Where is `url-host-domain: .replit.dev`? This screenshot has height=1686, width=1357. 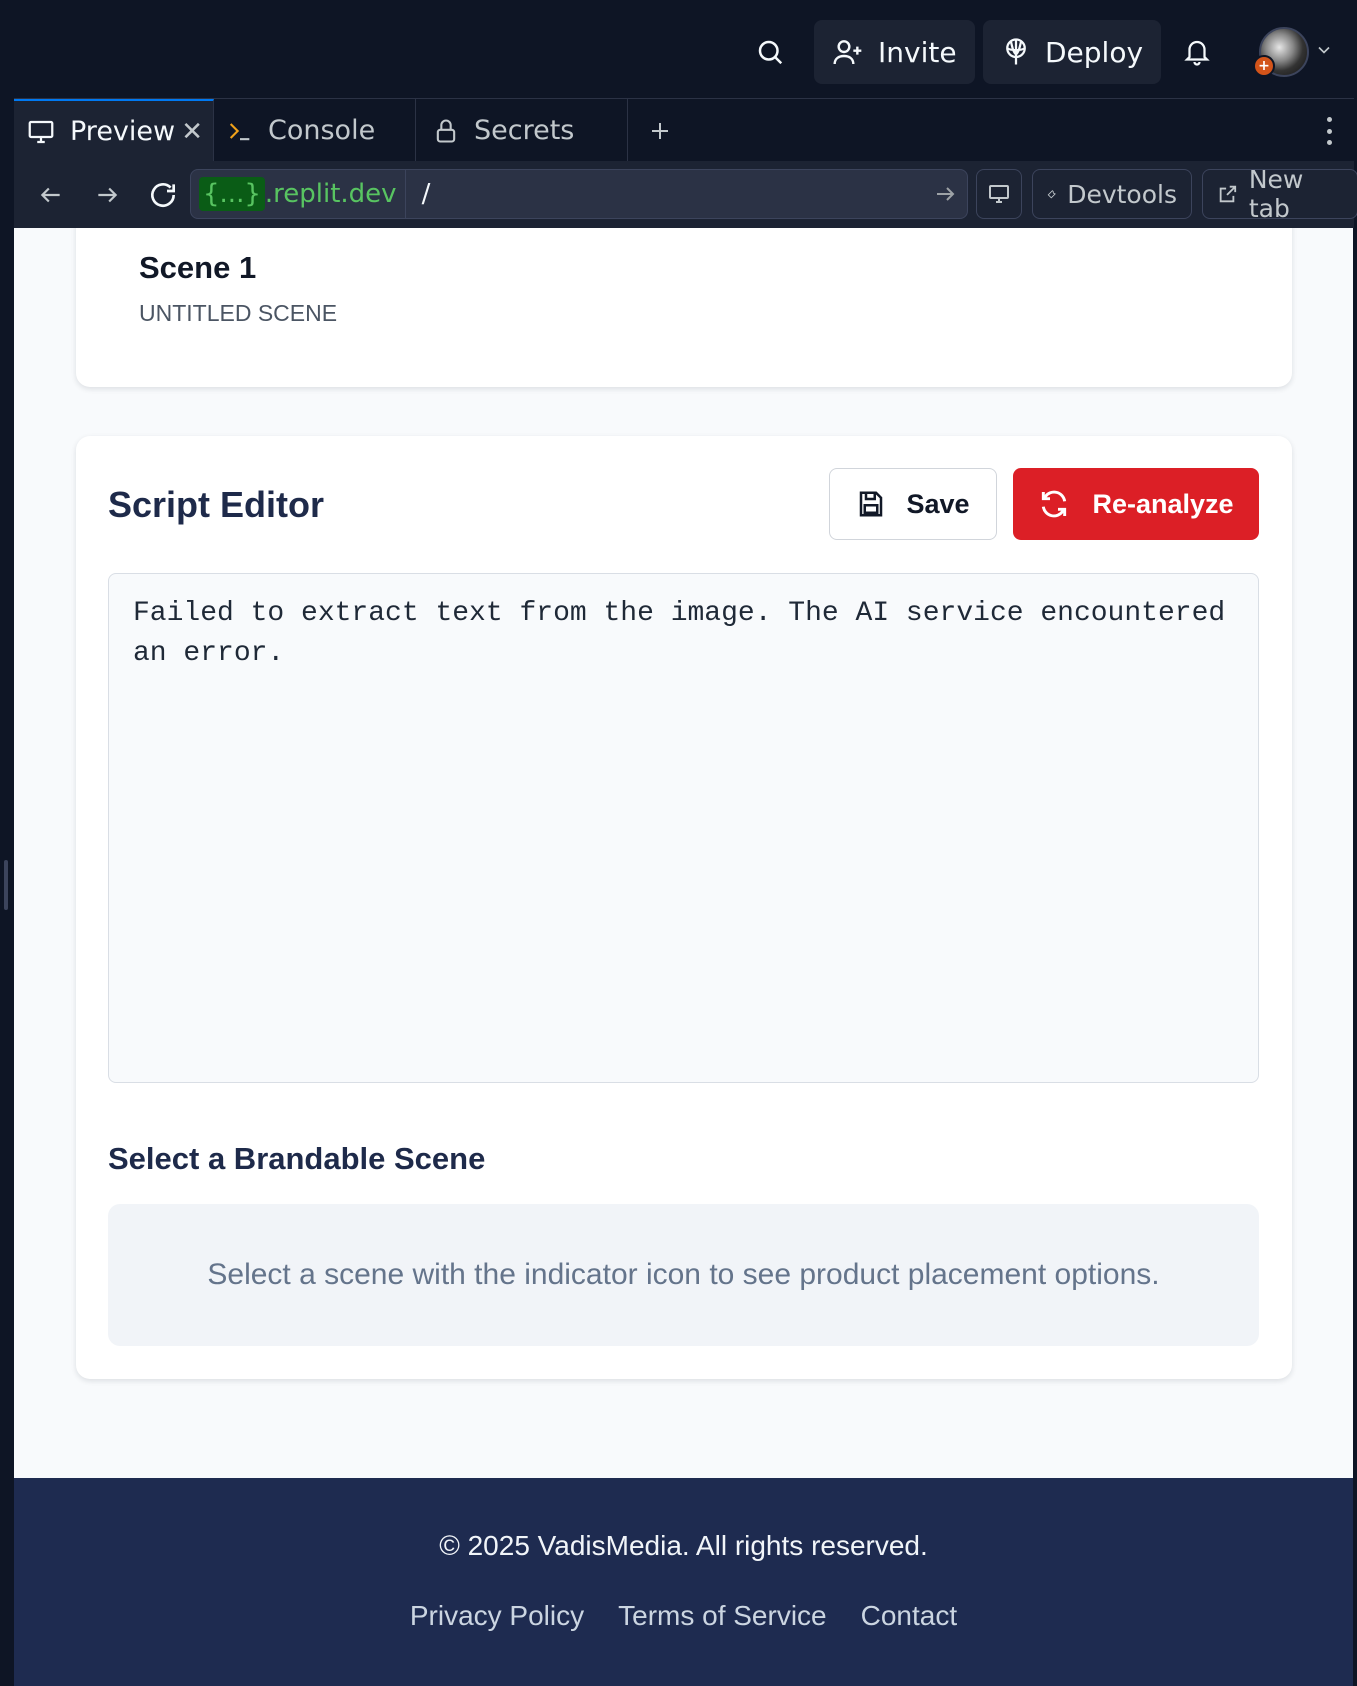 url-host-domain: .replit.dev is located at coordinates (330, 194).